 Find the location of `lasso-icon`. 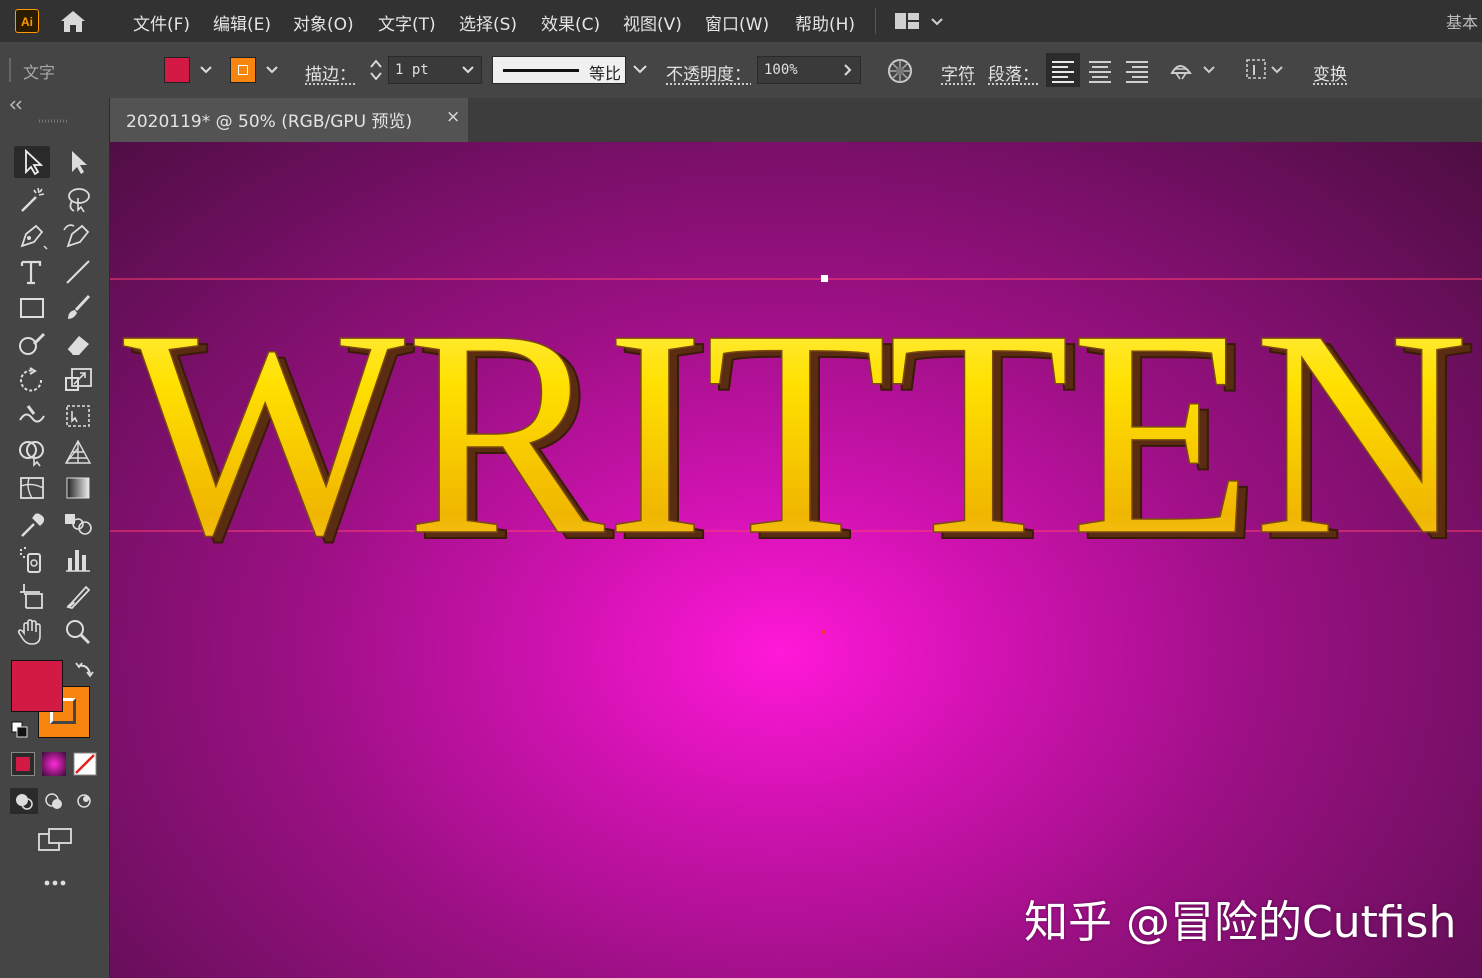

lasso-icon is located at coordinates (79, 200).